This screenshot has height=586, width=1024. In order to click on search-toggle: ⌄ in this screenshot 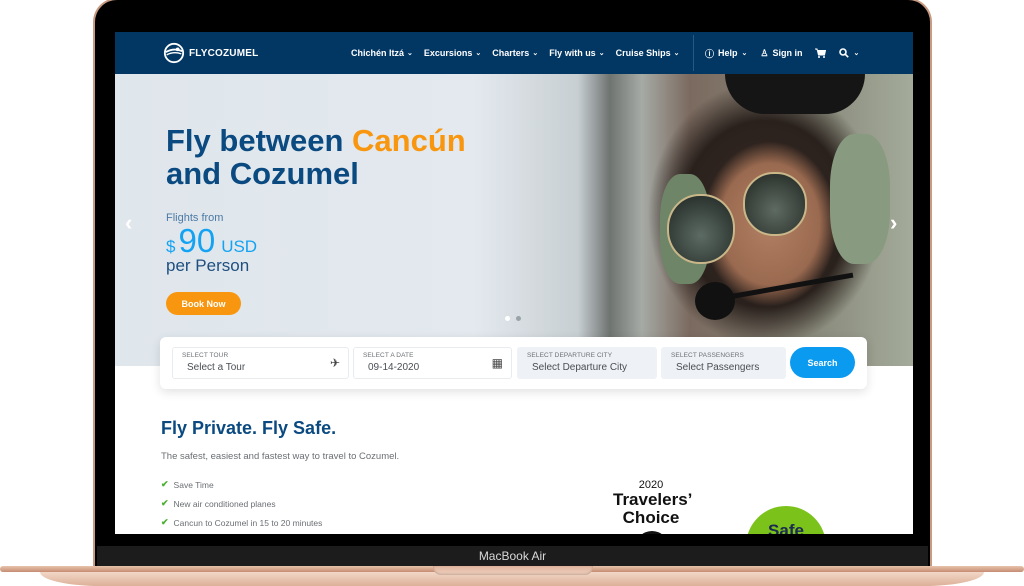, I will do `click(849, 53)`.